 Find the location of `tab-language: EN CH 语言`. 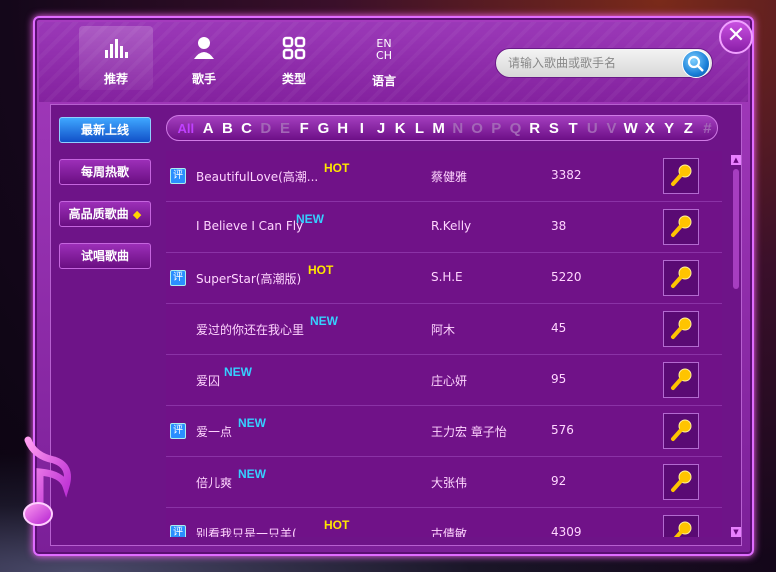

tab-language: EN CH 语言 is located at coordinates (384, 58).